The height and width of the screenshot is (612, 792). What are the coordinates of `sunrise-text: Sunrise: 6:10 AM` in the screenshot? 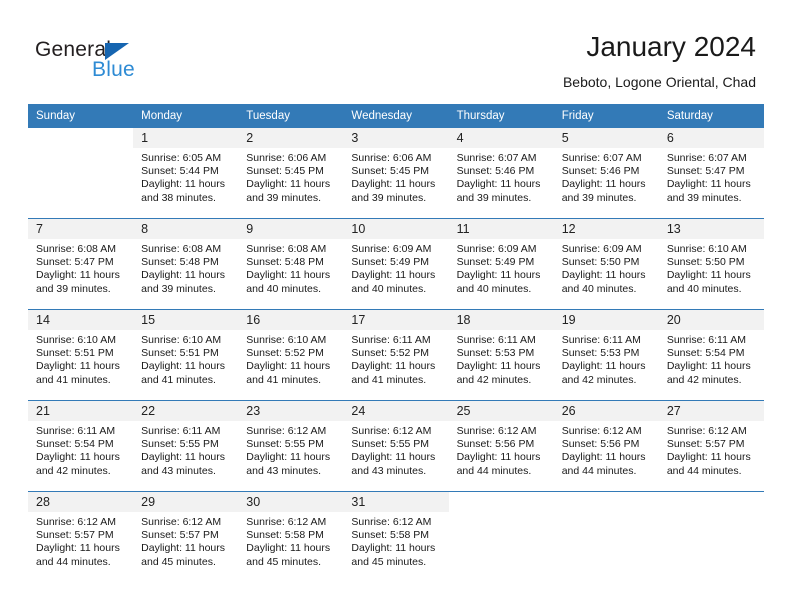 It's located at (706, 249).